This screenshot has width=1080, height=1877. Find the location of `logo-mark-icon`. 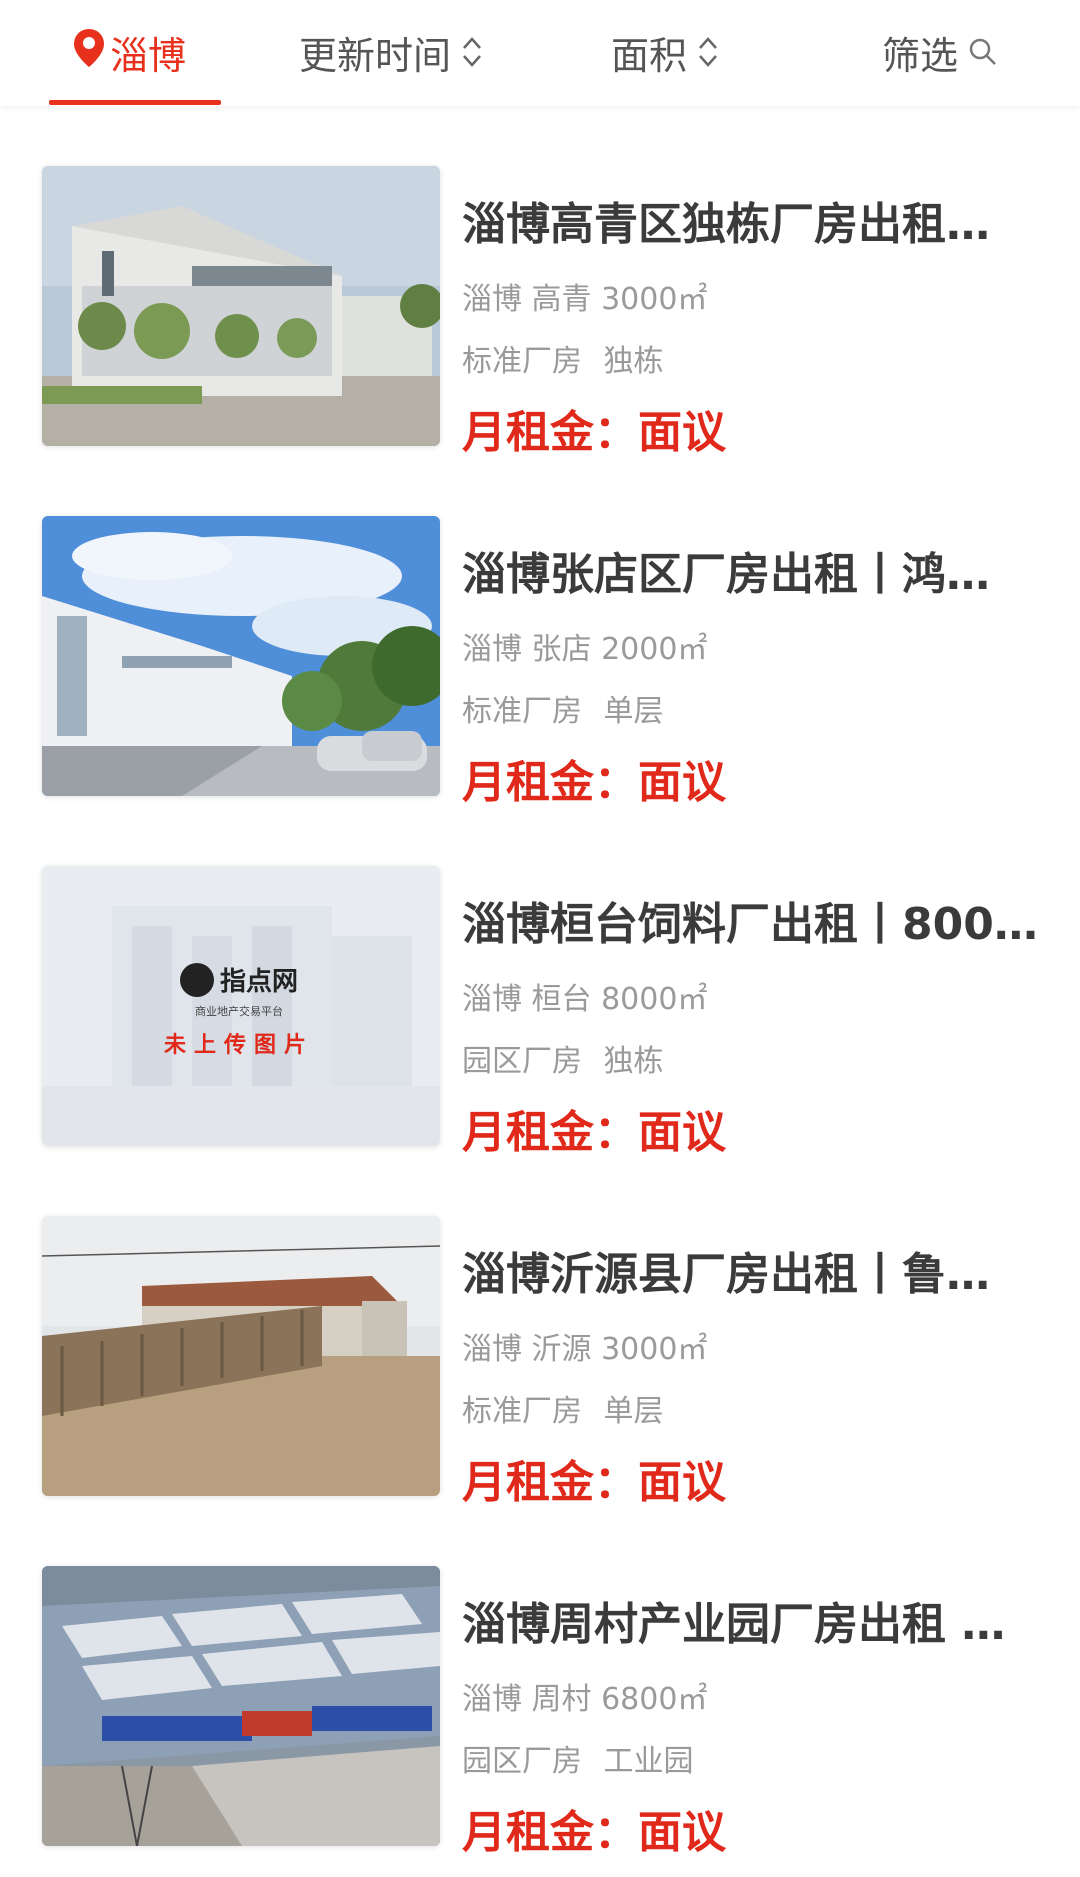

logo-mark-icon is located at coordinates (196, 979).